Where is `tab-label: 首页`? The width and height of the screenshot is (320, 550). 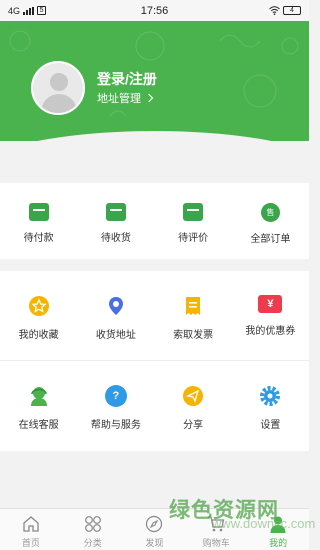
tab-label: 首页 is located at coordinates (30, 543).